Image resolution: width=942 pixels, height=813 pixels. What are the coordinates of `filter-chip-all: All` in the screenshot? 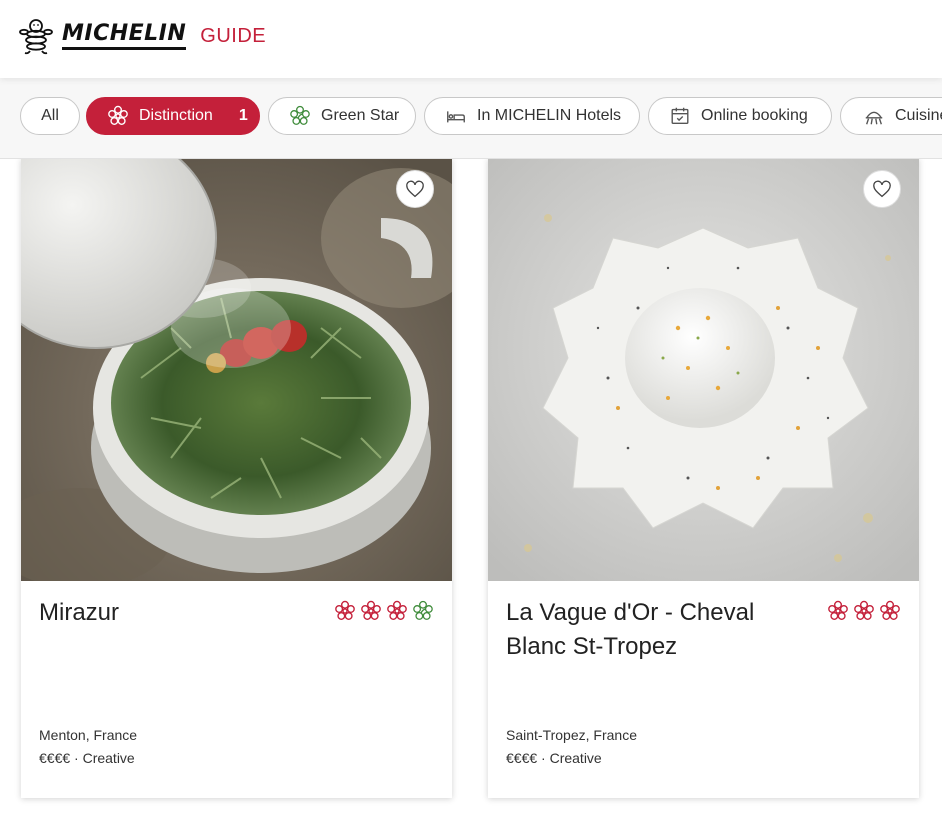 It's located at (50, 116).